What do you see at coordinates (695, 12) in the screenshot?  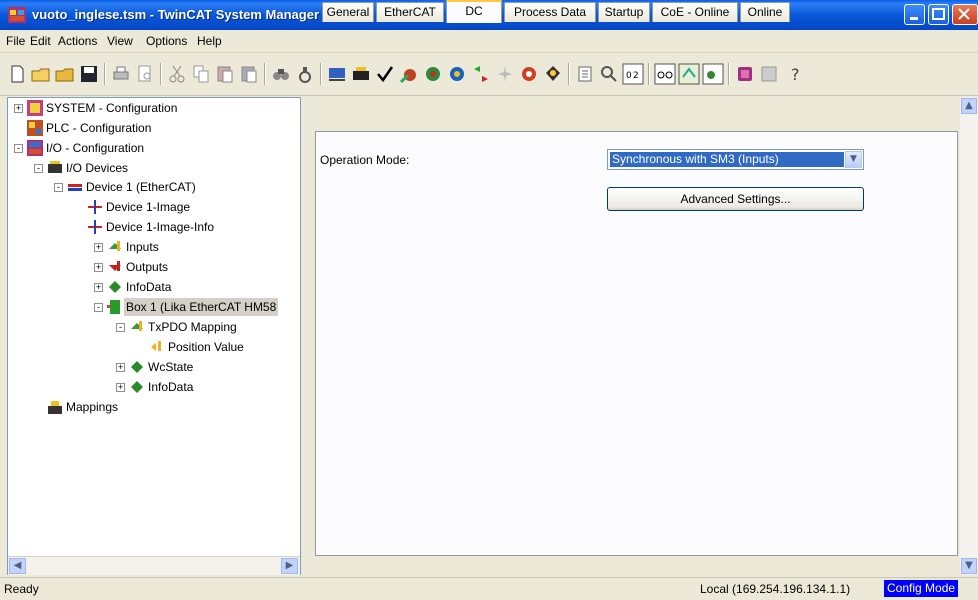 I see `tab-coe-online: CoE - Online` at bounding box center [695, 12].